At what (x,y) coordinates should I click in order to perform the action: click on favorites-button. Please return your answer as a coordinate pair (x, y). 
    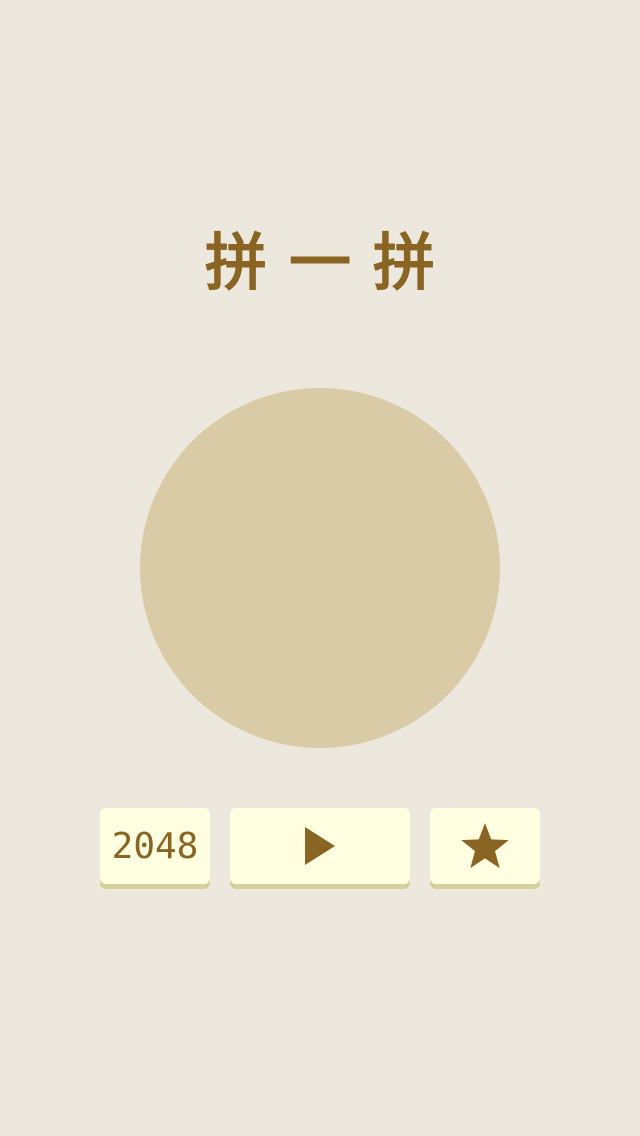
    Looking at the image, I should click on (485, 846).